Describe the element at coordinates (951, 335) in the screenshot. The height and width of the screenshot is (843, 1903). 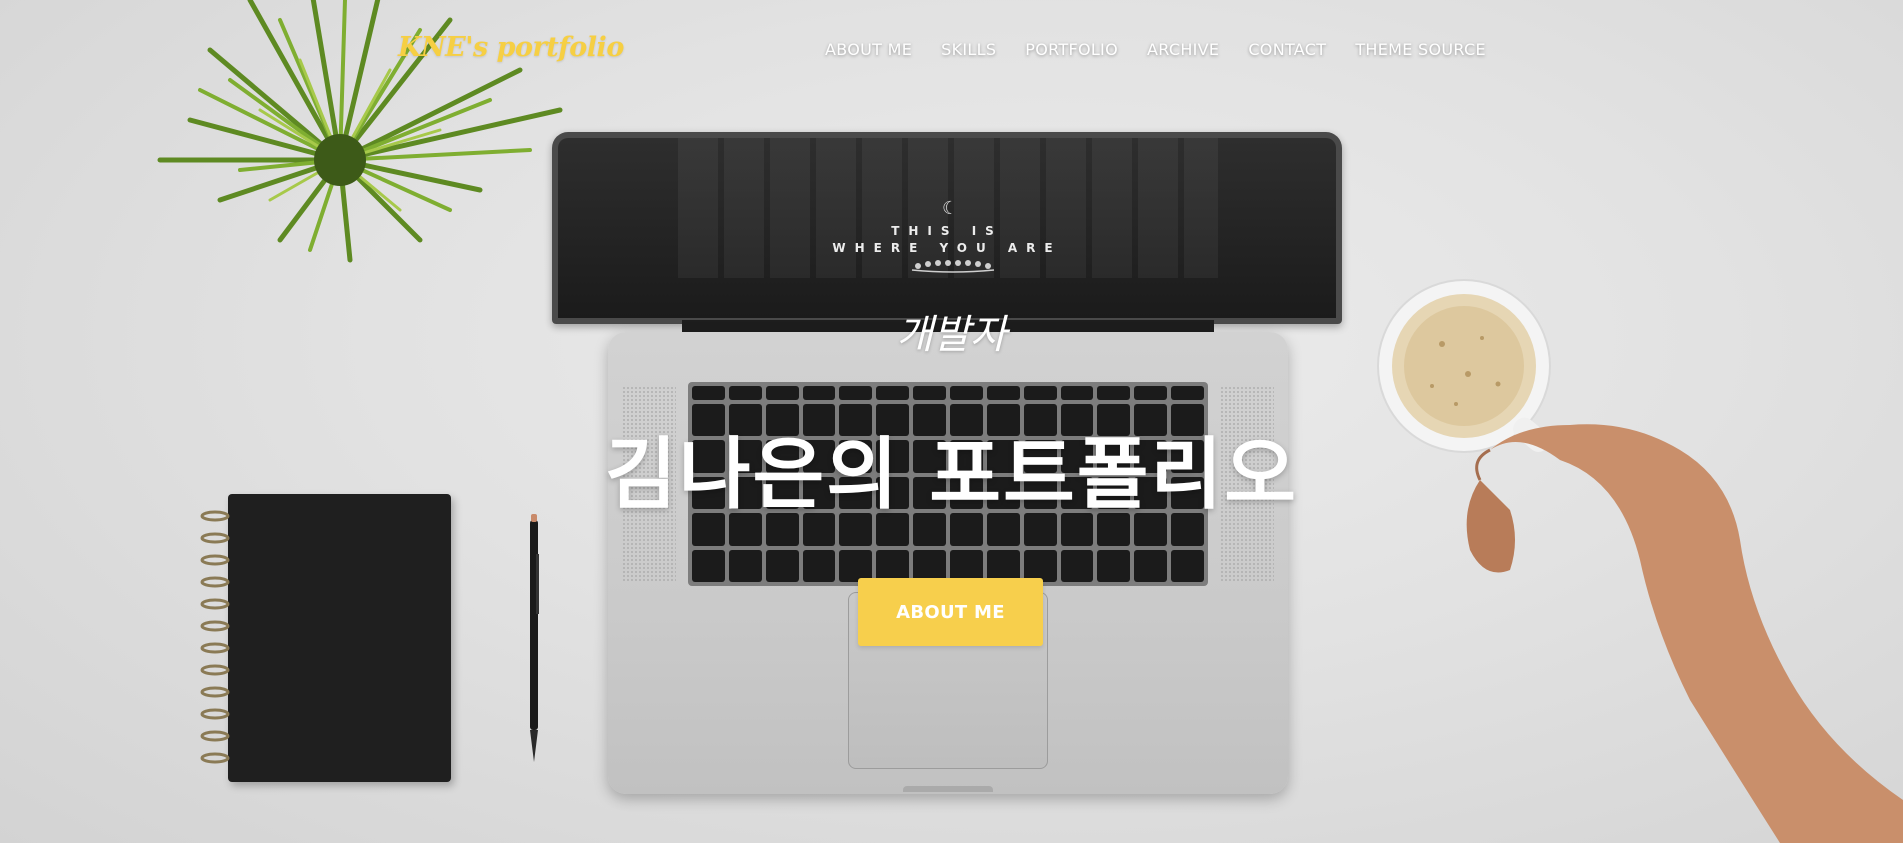
I see `hero-subtitle: 개발자` at that location.